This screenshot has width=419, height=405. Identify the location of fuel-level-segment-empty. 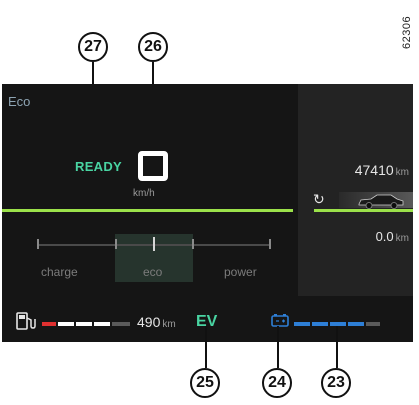
(121, 324).